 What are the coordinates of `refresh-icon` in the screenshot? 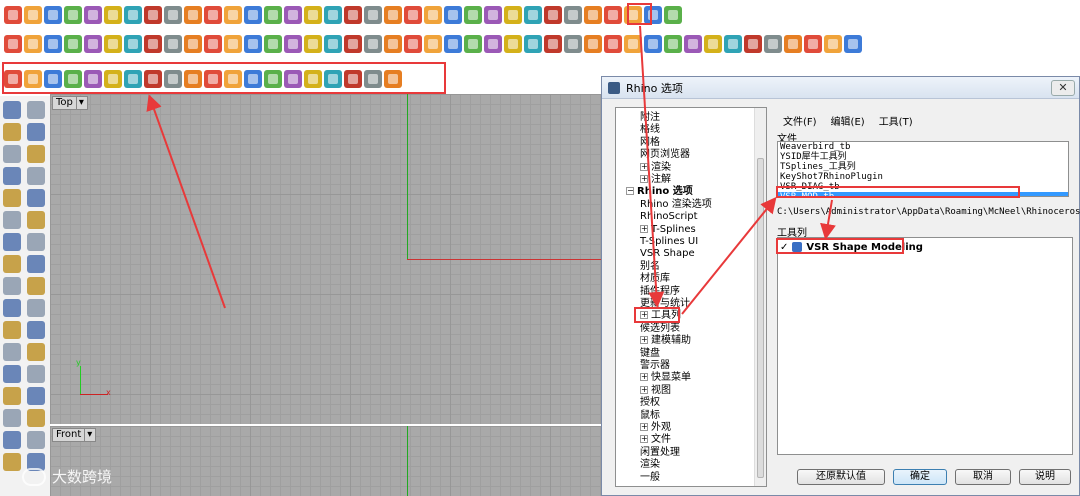 It's located at (673, 15).